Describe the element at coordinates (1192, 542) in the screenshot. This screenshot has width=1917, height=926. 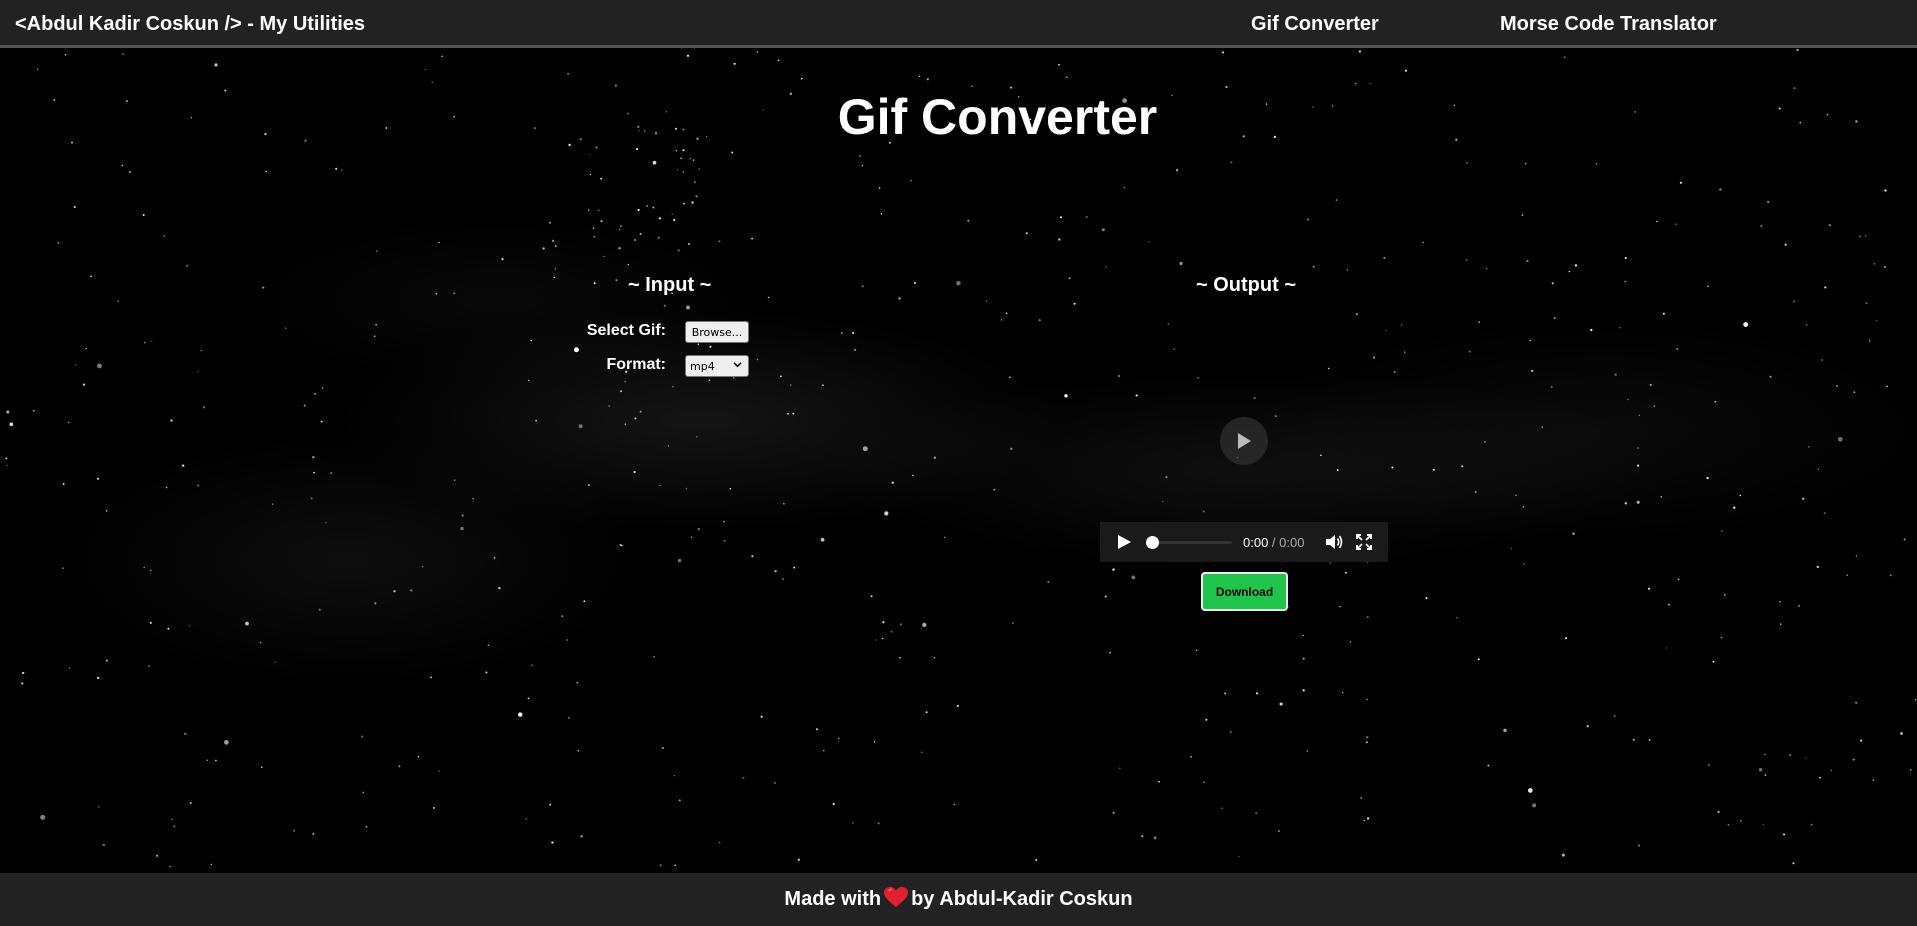
I see `seek-bar` at that location.